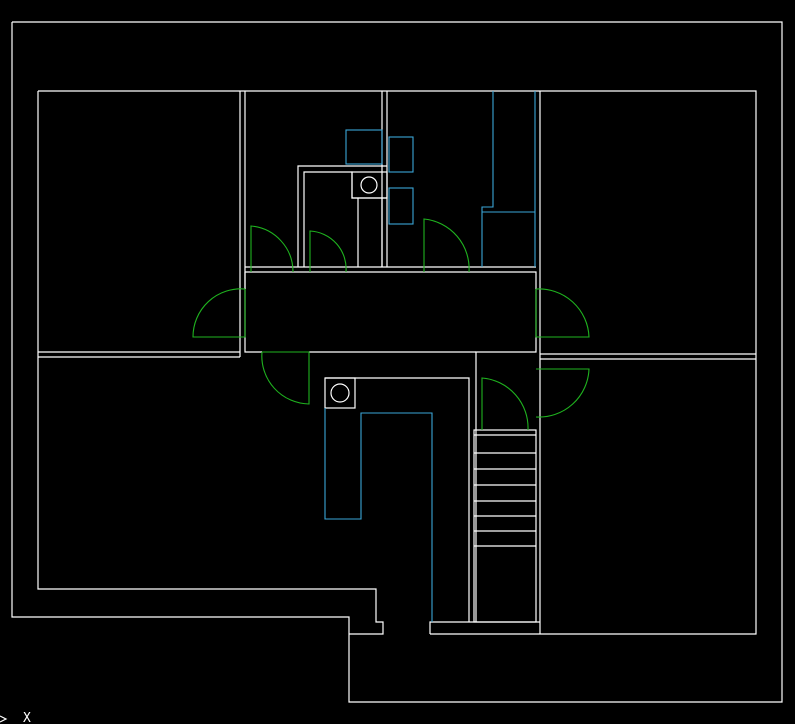 This screenshot has width=795, height=724. I want to click on lower-central-room, so click(397, 499).